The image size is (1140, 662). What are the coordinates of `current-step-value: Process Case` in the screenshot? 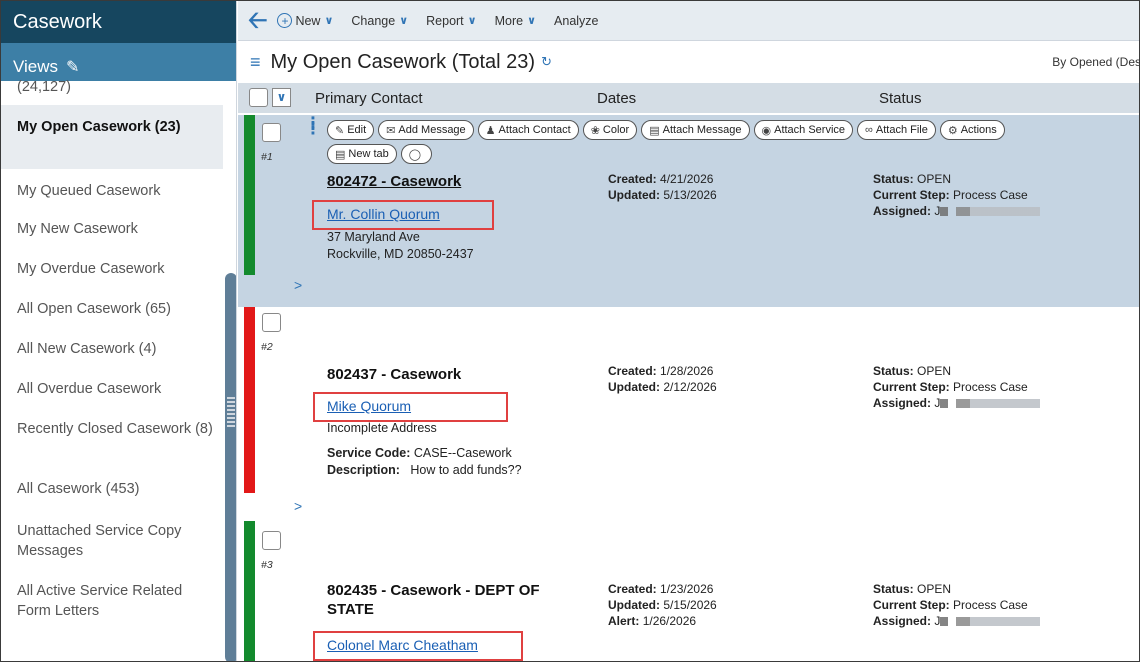 It's located at (990, 605).